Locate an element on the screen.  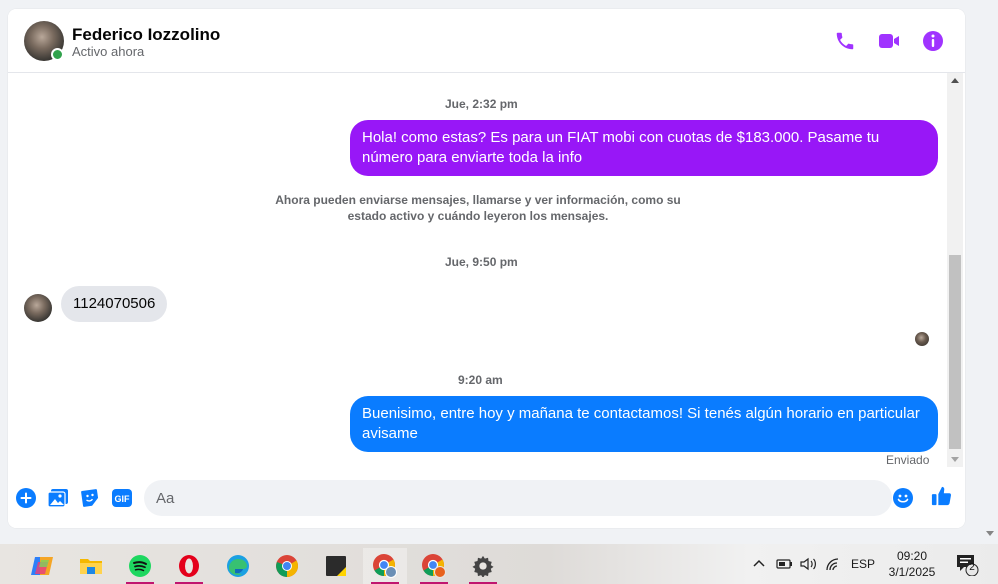
windows-taskbar: ESP 09:20 3/1/2025 2 is located at coordinates (499, 564).